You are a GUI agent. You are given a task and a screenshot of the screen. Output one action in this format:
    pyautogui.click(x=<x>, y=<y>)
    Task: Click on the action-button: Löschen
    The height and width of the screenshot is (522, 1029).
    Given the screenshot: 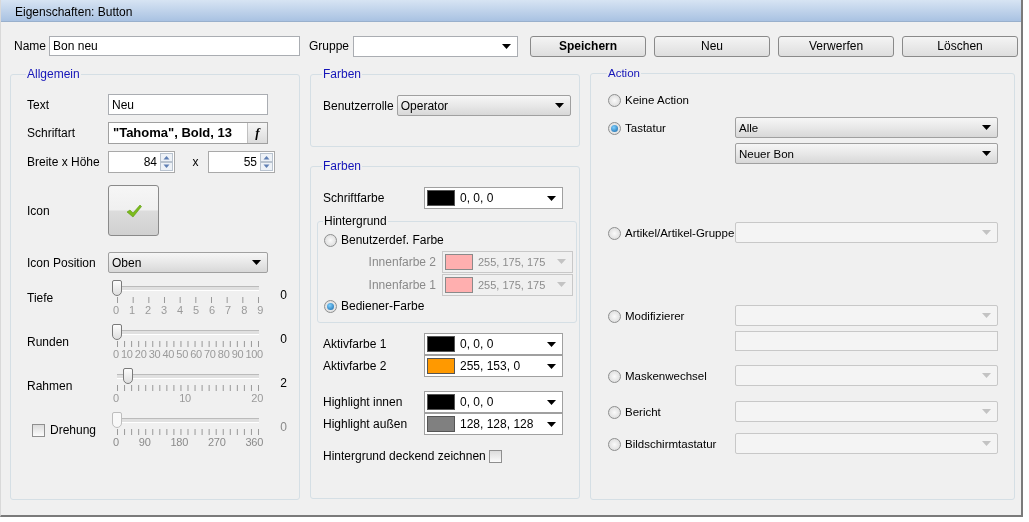 What is the action you would take?
    pyautogui.click(x=960, y=46)
    